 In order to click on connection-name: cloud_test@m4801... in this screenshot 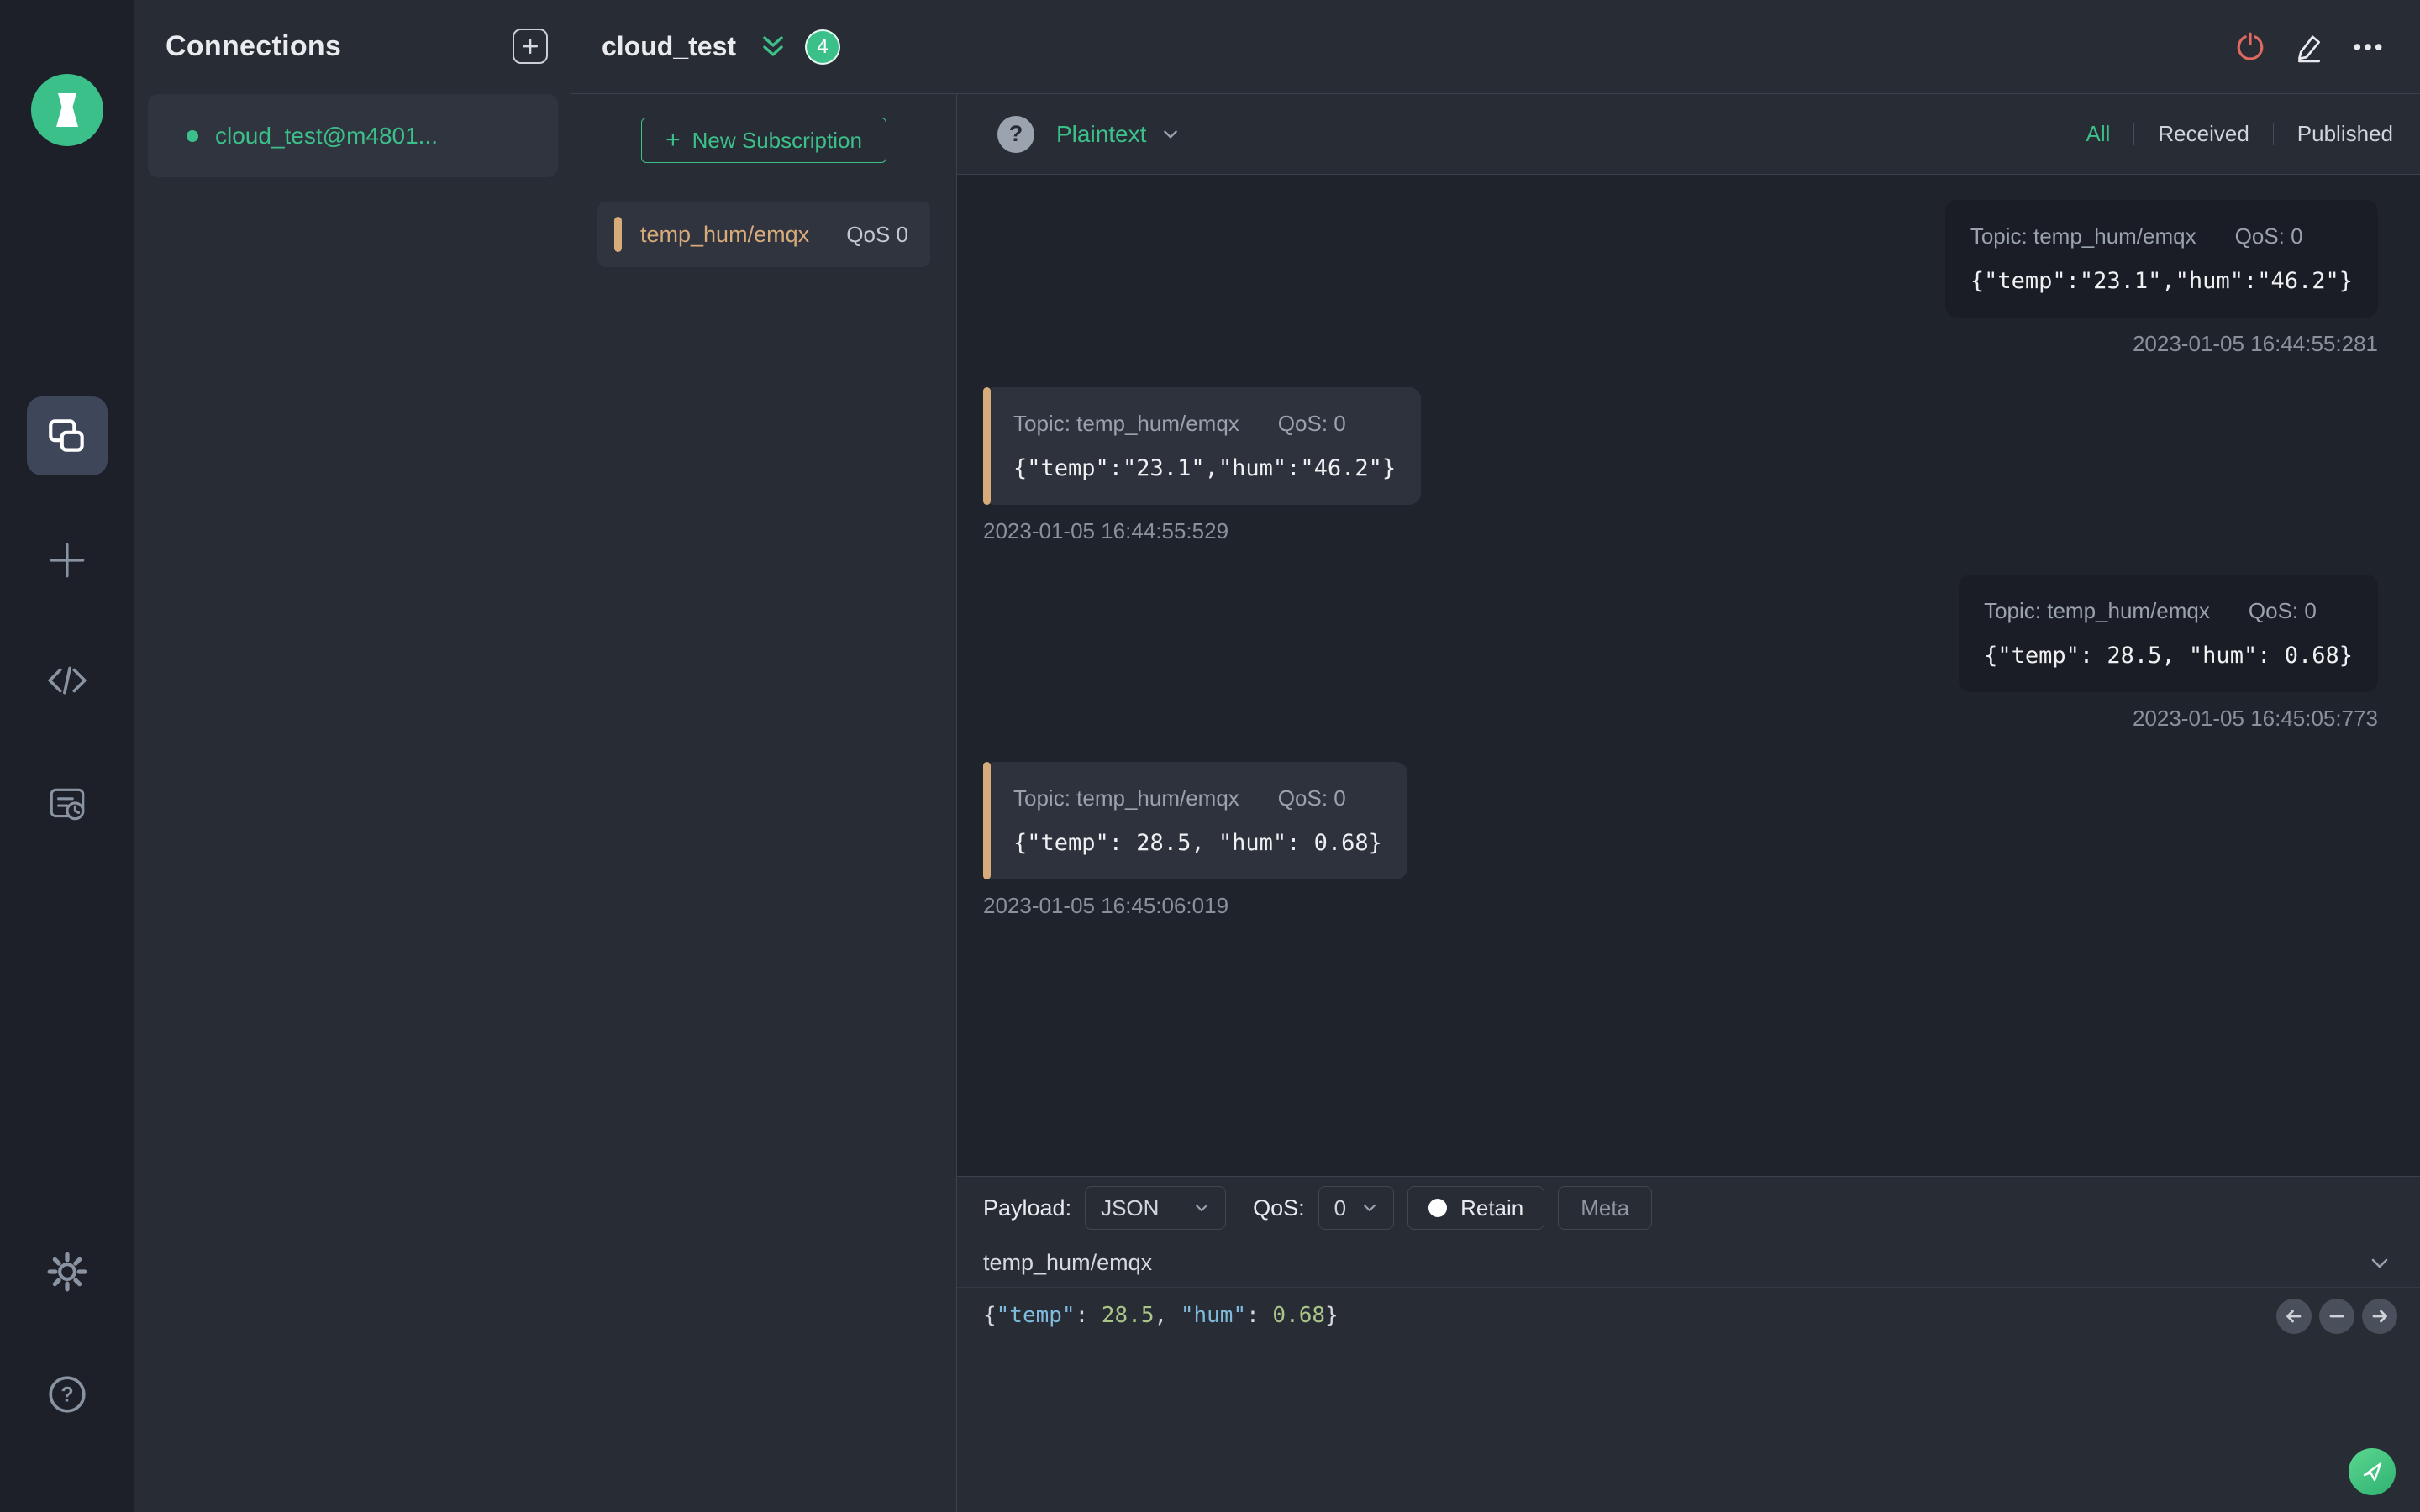, I will do `click(327, 135)`.